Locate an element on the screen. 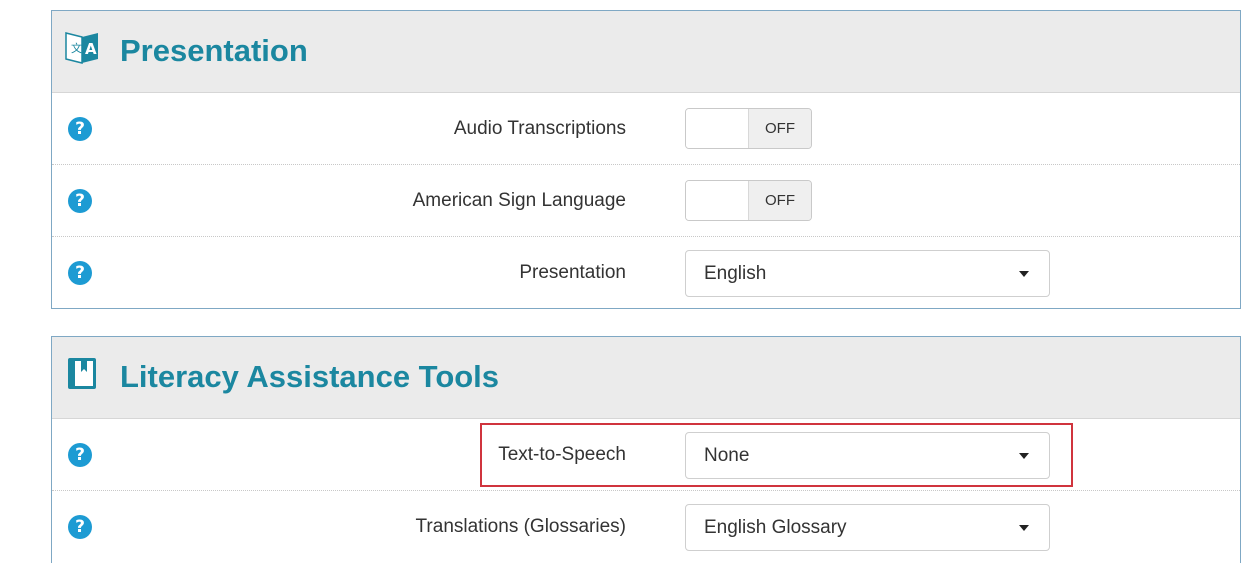  translate-icon: 文 A is located at coordinates (81, 48).